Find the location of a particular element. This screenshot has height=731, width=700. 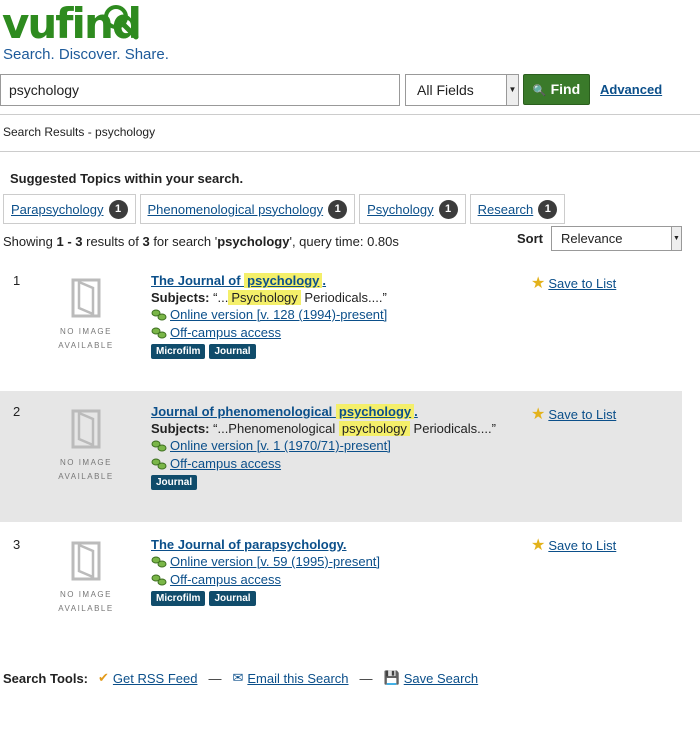

search-field-select: All Fields ▼ is located at coordinates (462, 90).